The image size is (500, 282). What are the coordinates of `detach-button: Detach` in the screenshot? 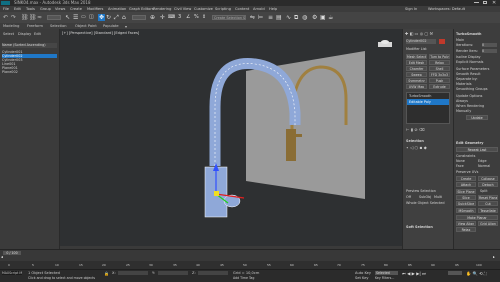 It's located at (488, 184).